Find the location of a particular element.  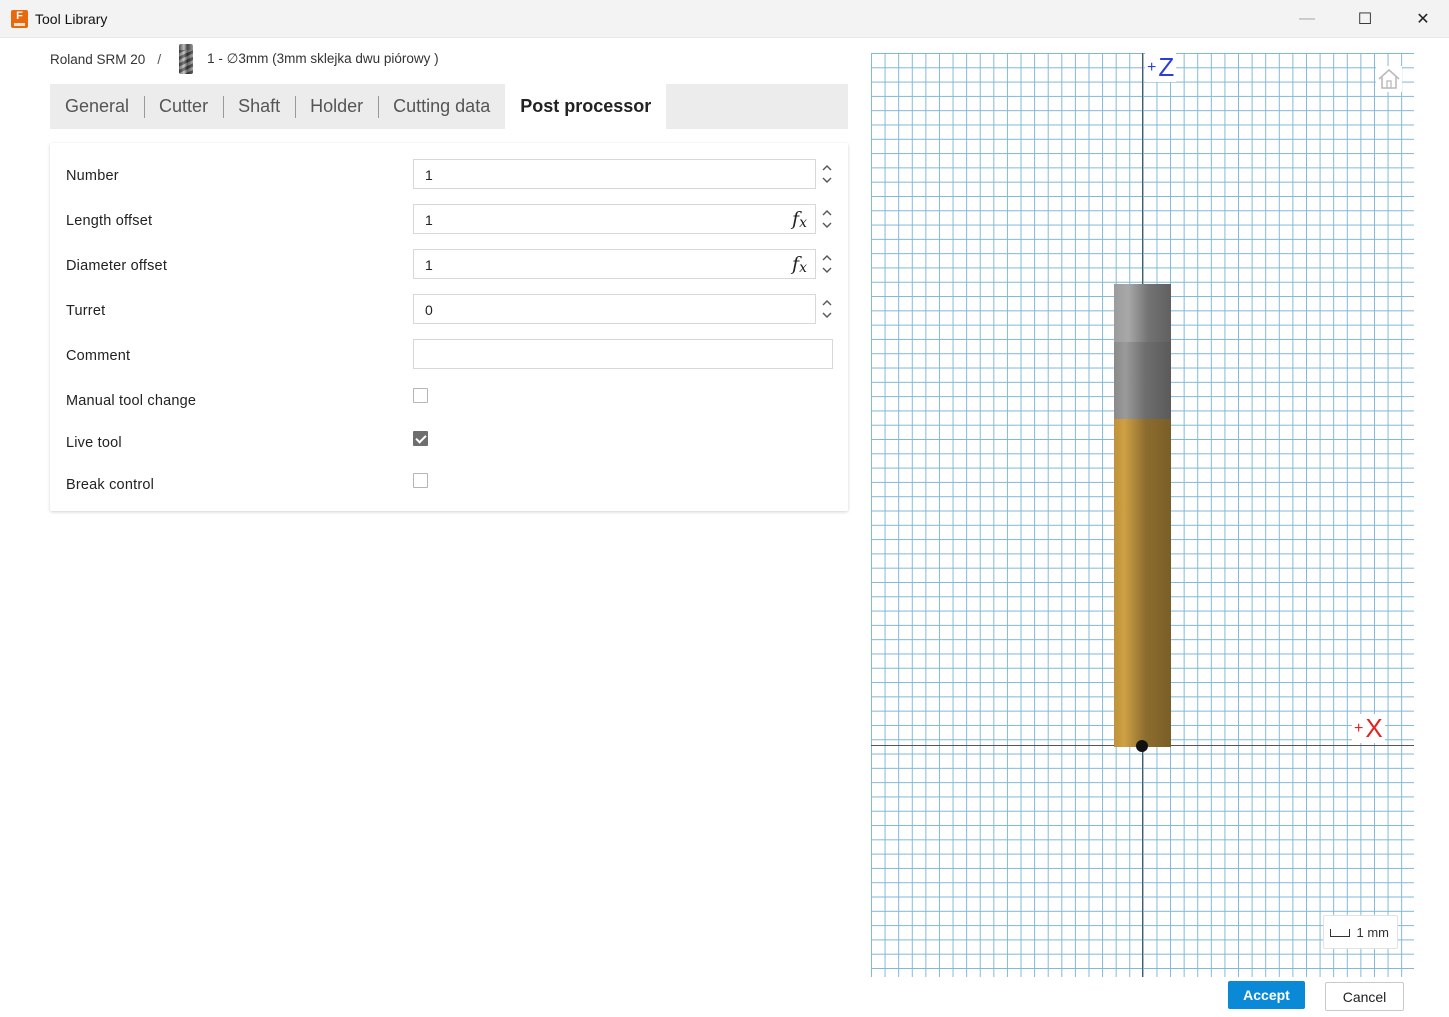

window-title: Tool Library is located at coordinates (71, 19).